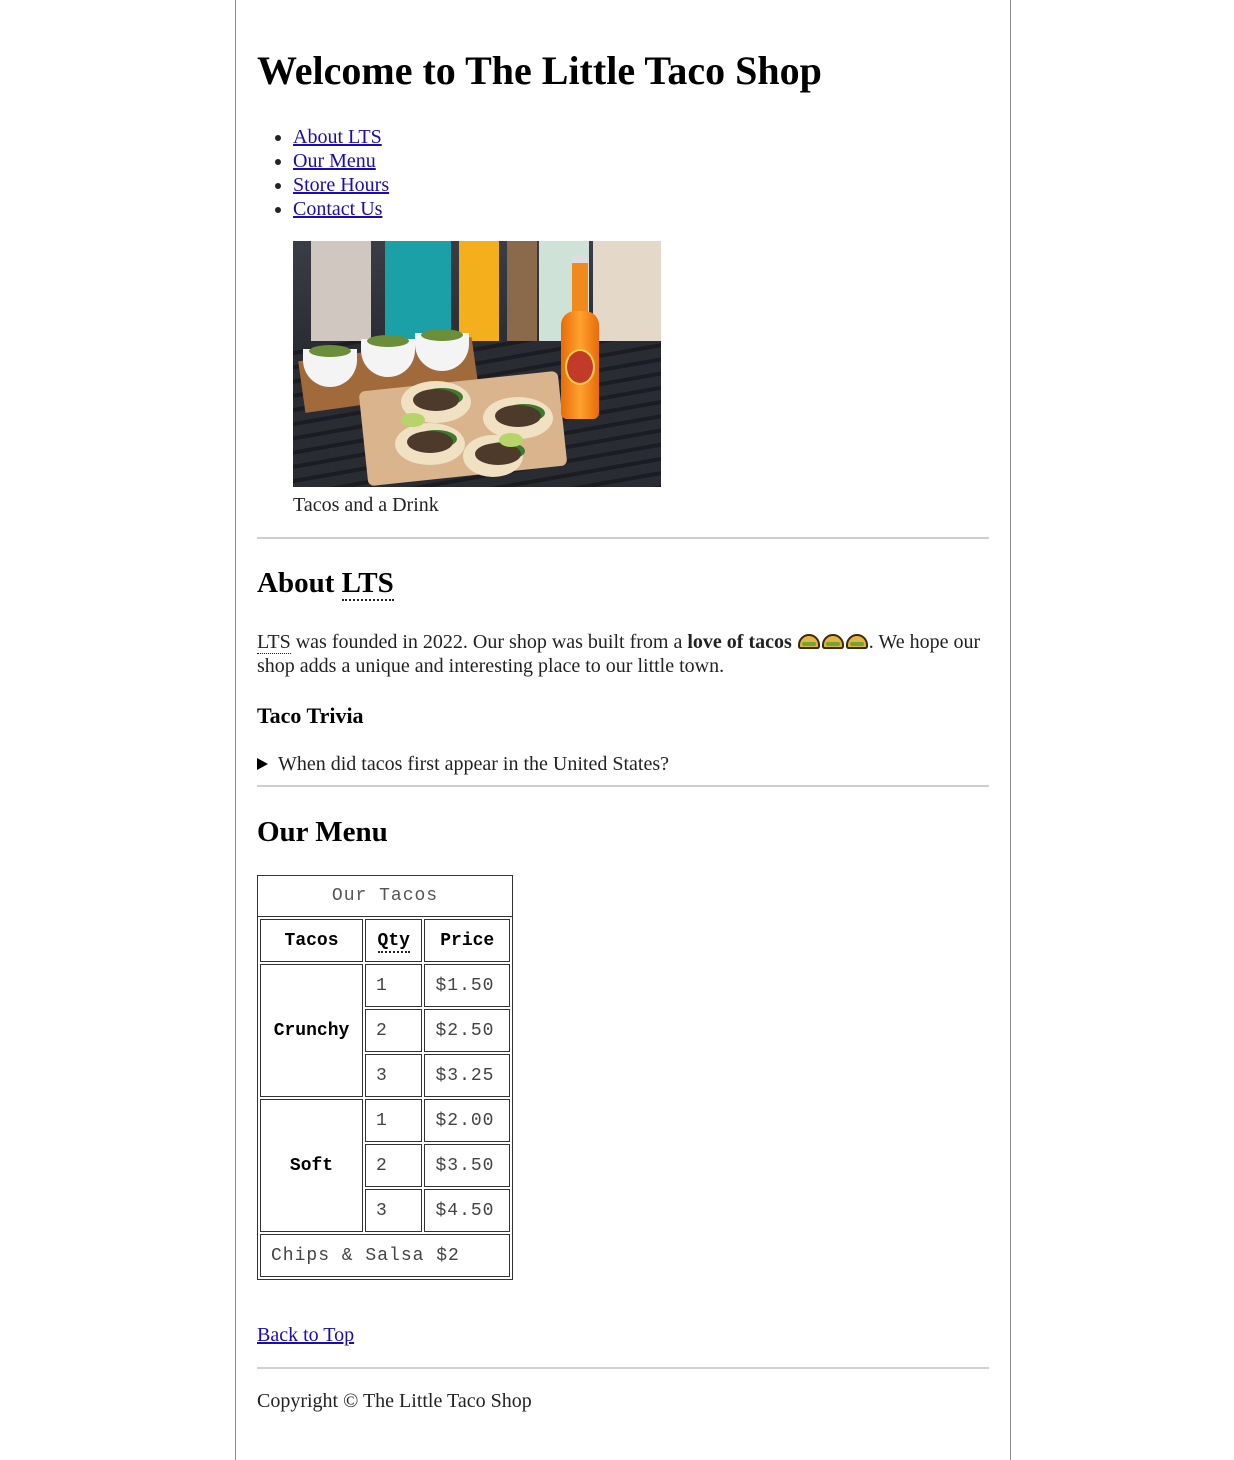 This screenshot has width=1234, height=1460. Describe the element at coordinates (623, 1335) in the screenshot. I see `back-to-top-wrap: Back to Top` at that location.